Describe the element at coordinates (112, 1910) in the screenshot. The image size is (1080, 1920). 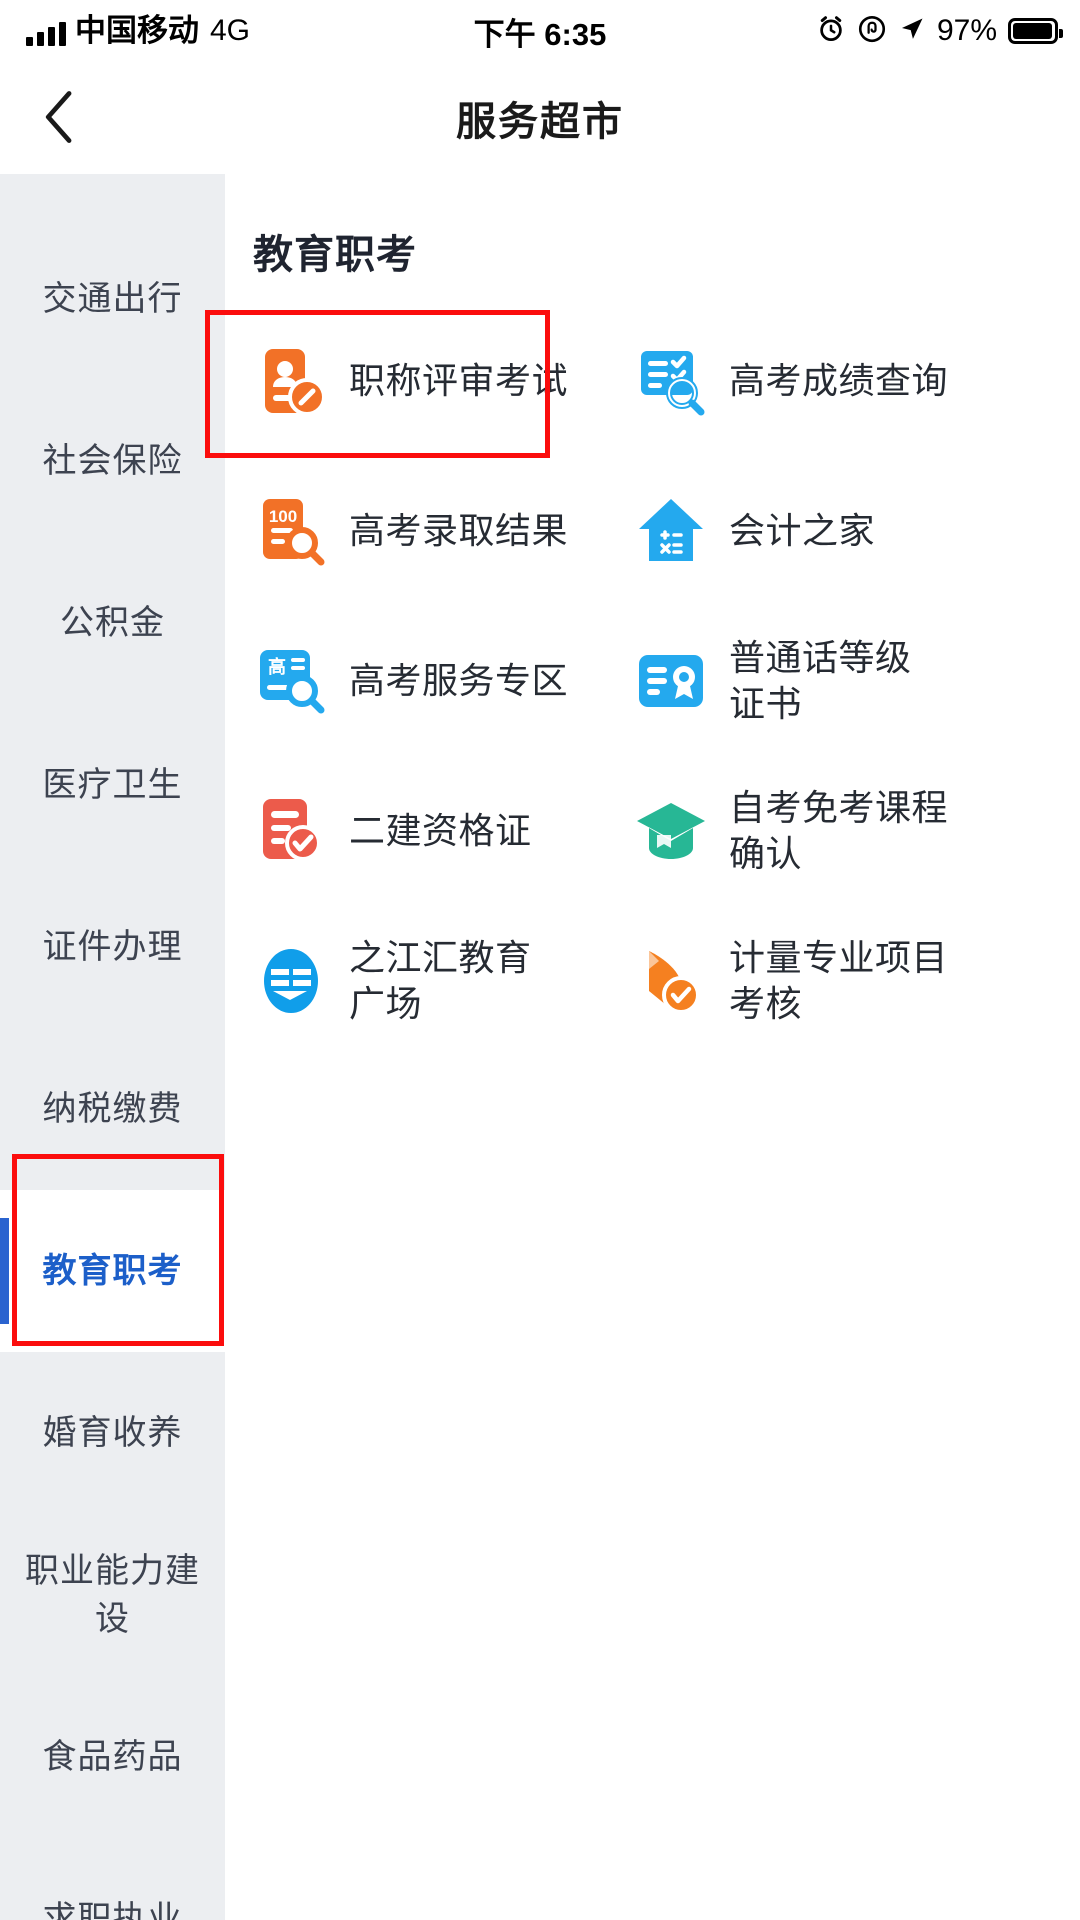
I see `sidebar-item-label: 求职执业` at that location.